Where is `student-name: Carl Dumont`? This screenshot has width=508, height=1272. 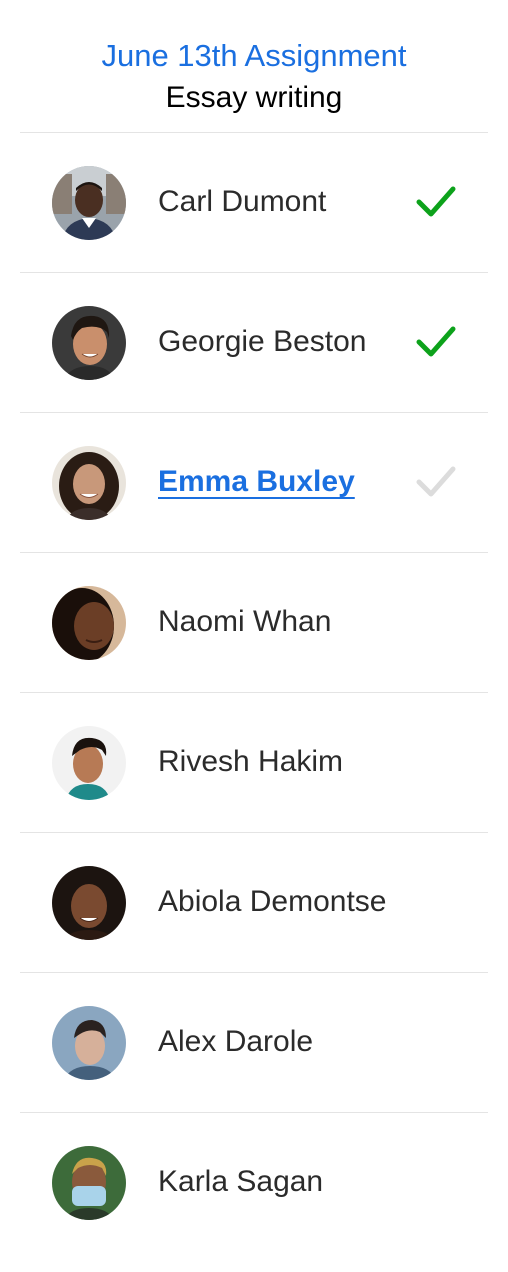 student-name: Carl Dumont is located at coordinates (242, 201).